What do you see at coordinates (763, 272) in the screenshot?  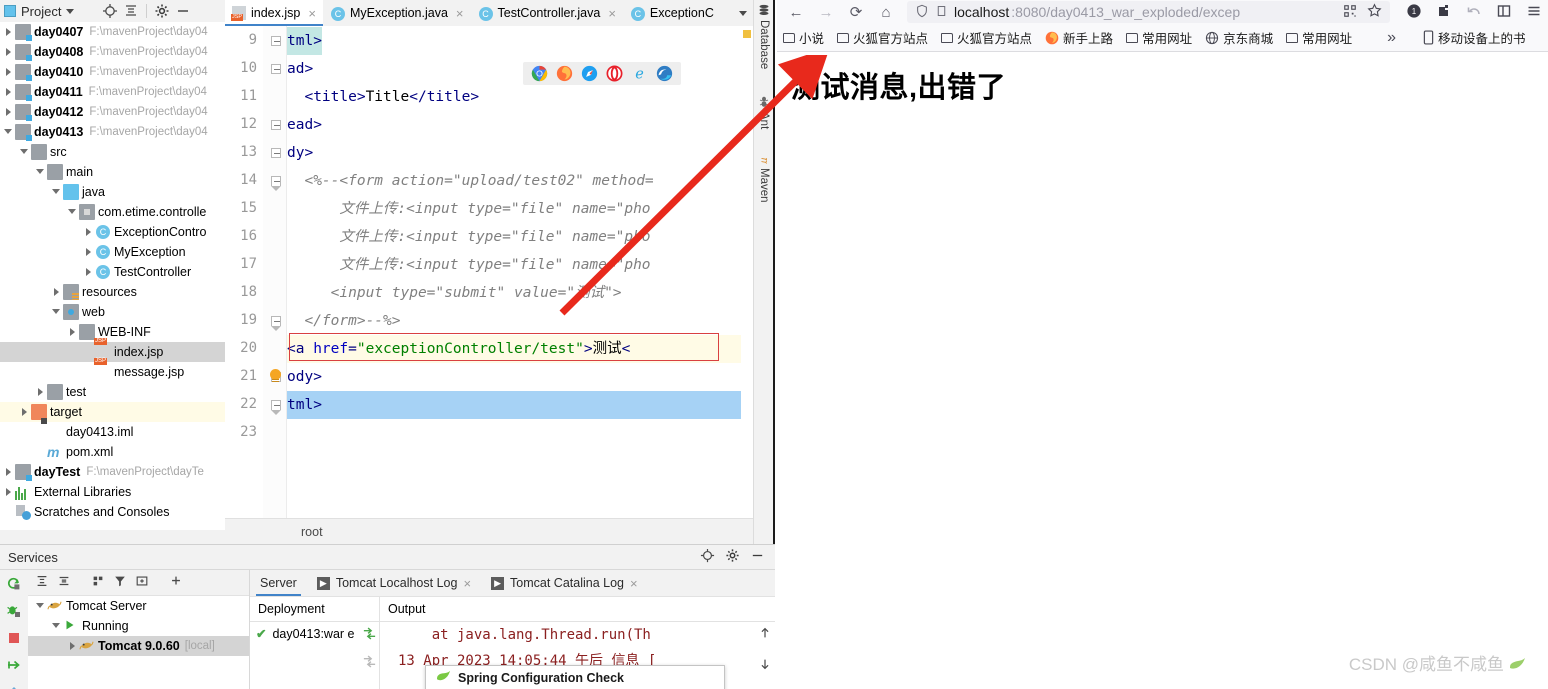 I see `right-tool-window-tabs: Database Ant m Maven` at bounding box center [763, 272].